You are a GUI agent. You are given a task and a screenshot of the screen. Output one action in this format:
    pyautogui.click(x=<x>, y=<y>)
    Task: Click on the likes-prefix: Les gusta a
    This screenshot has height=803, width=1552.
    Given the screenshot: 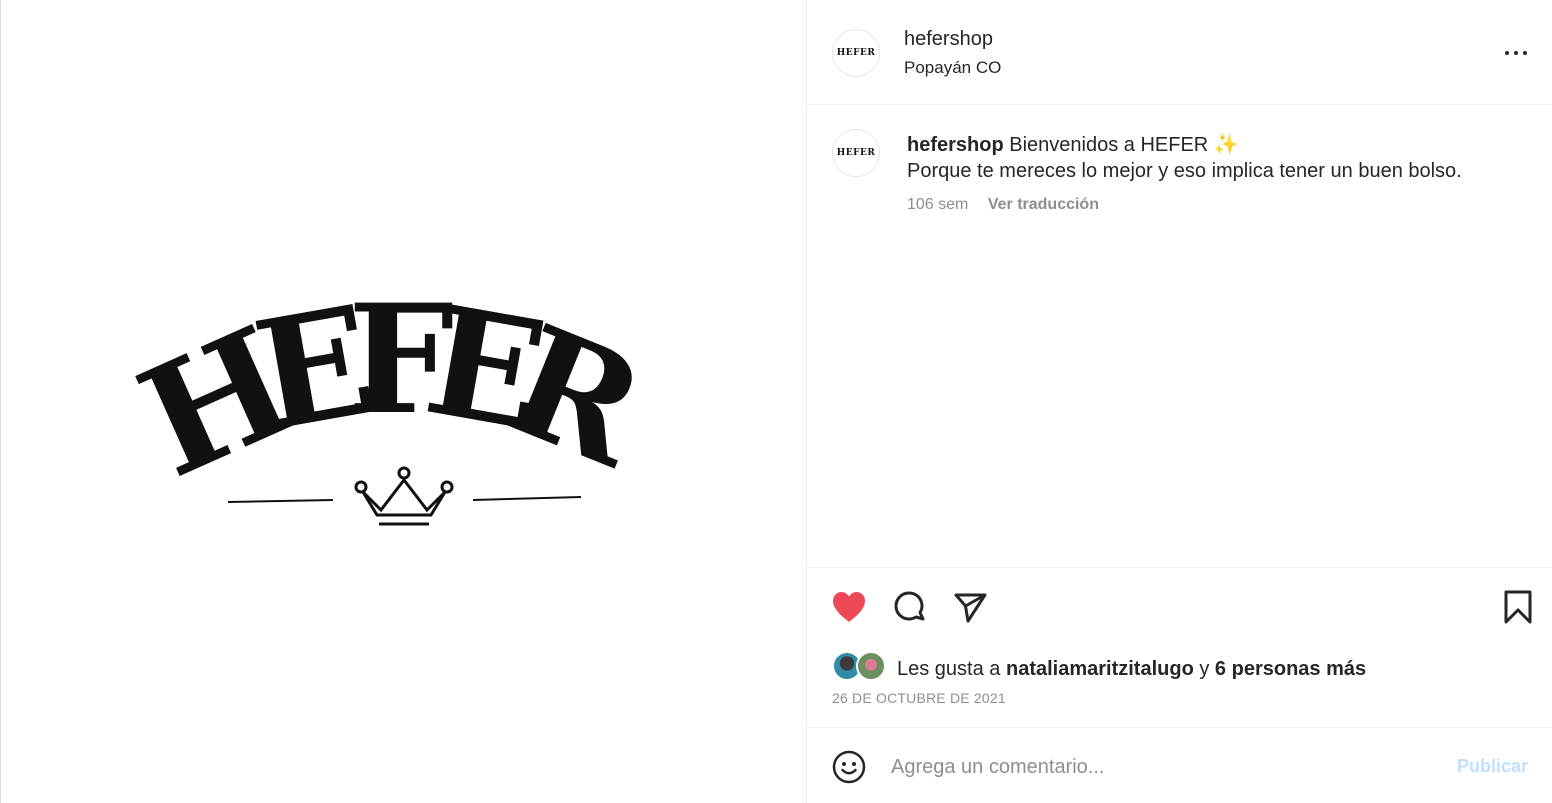 What is the action you would take?
    pyautogui.click(x=949, y=669)
    